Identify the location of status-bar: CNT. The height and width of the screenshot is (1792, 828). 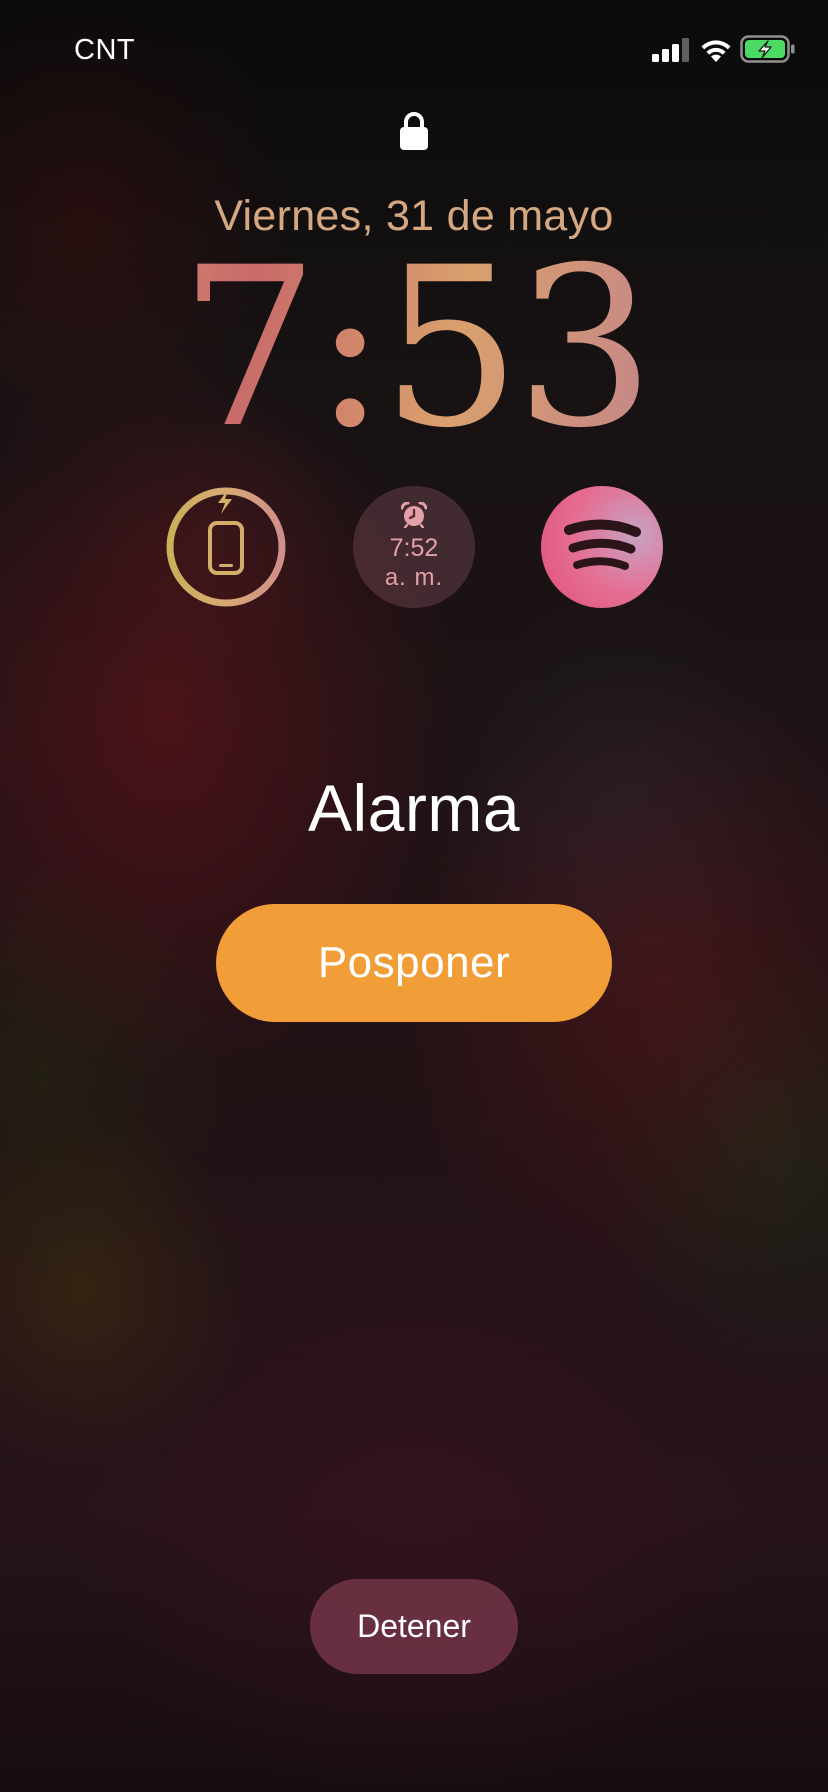
(414, 50).